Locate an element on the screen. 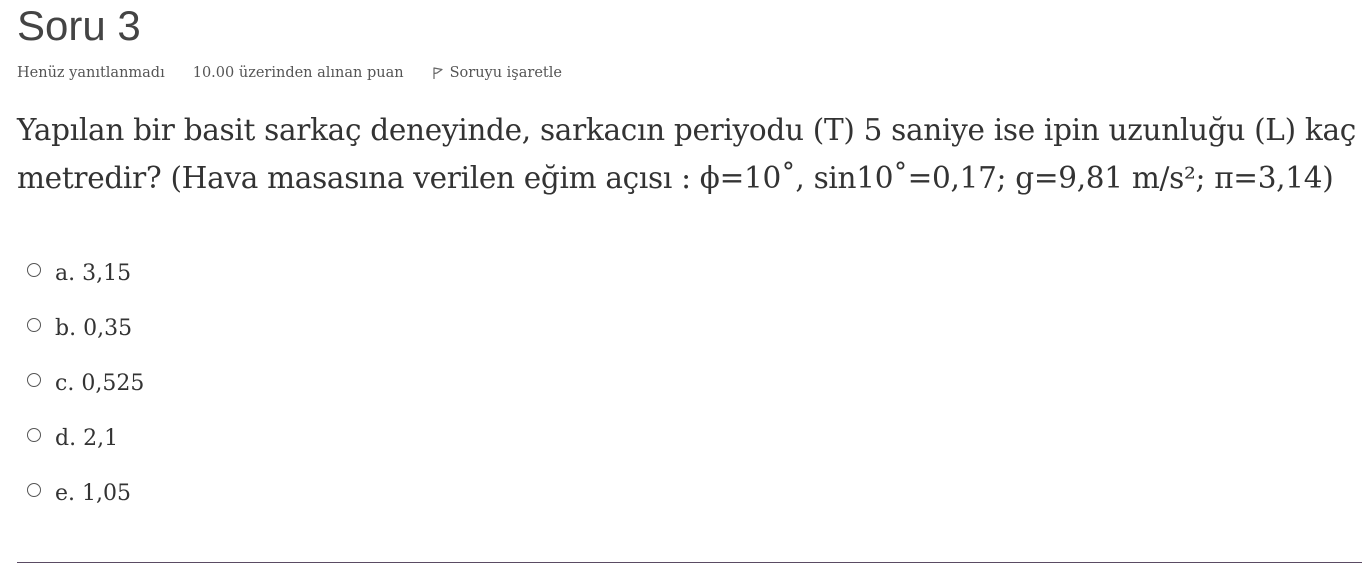  answer-option-text: c. 0,525 is located at coordinates (99, 383).